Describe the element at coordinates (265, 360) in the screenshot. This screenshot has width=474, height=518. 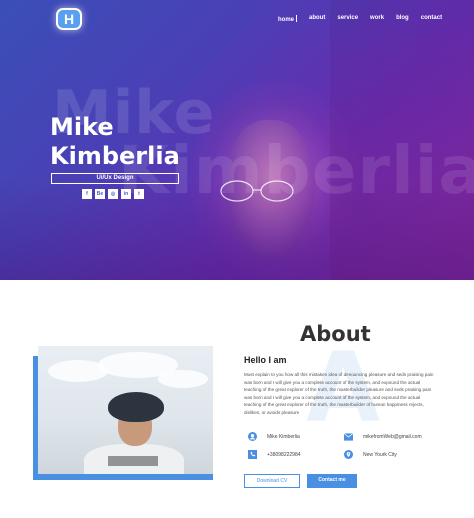
I see `about-greeting: Hello I am` at that location.